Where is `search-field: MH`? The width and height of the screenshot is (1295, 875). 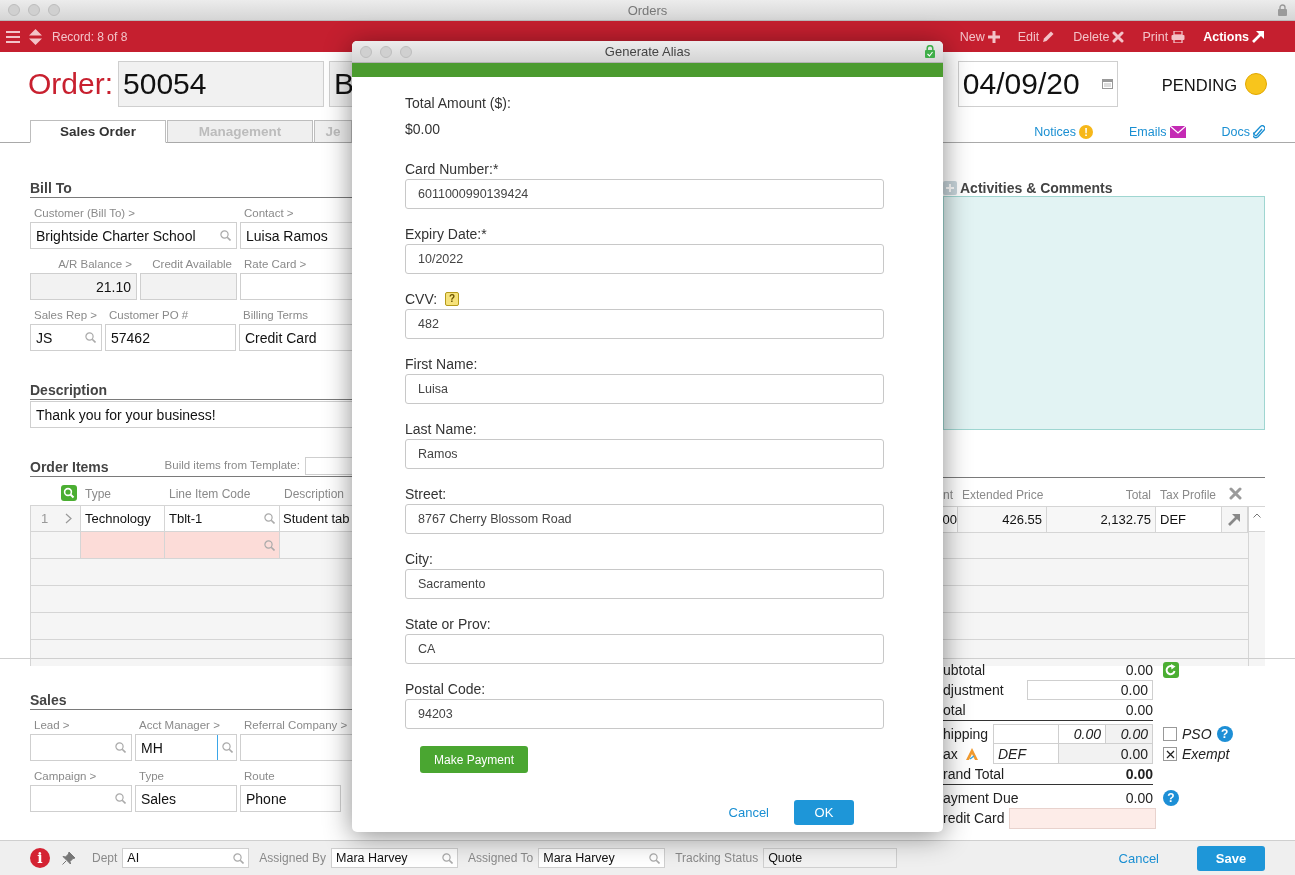 search-field: MH is located at coordinates (186, 747).